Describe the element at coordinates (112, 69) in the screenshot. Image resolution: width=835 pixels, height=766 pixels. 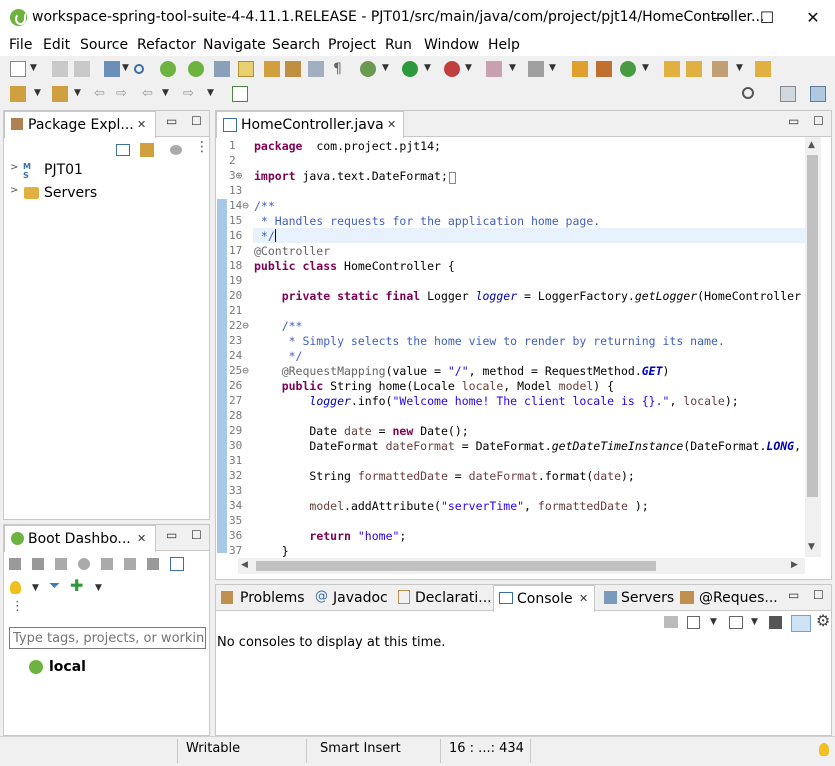
I see `terminal-icon` at that location.